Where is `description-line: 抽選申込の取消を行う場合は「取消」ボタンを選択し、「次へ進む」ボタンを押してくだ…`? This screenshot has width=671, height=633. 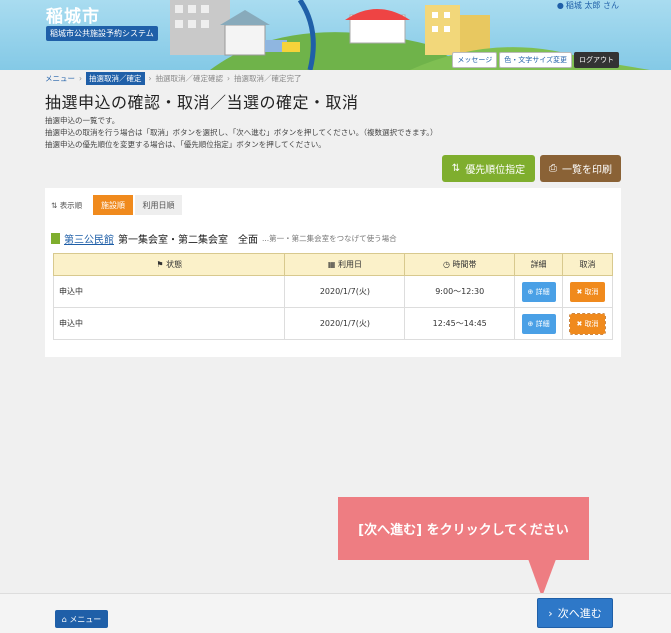 description-line: 抽選申込の取消を行う場合は「取消」ボタンを選択し、「次へ進む」ボタンを押してくだ… is located at coordinates (241, 132).